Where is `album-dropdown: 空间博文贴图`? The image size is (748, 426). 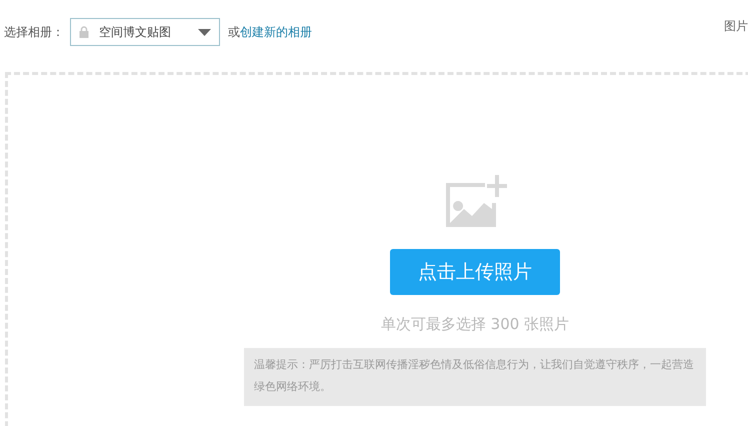
album-dropdown: 空间博文贴图 is located at coordinates (145, 32).